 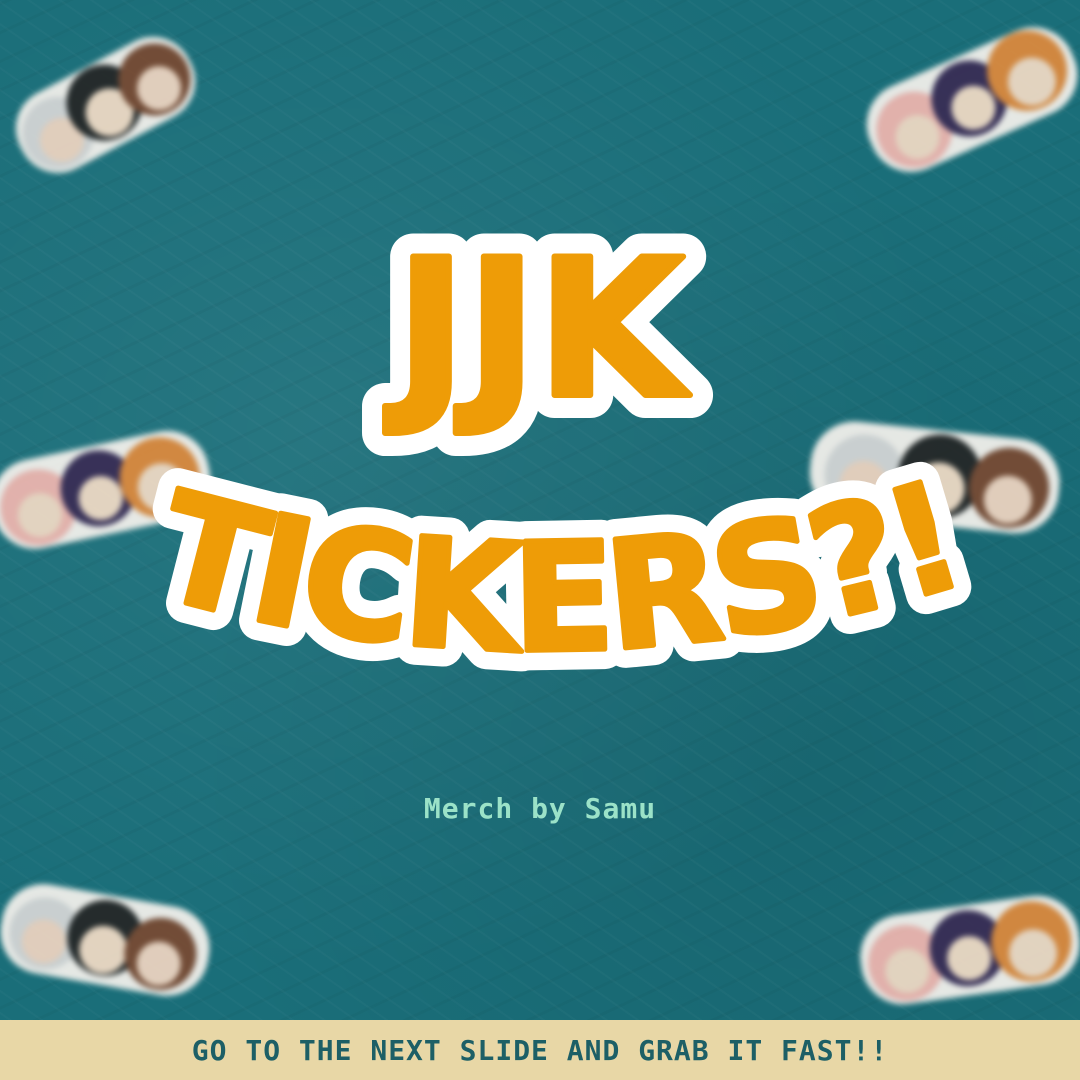 I want to click on chibi-trio-sticker-a, so click(x=110, y=940).